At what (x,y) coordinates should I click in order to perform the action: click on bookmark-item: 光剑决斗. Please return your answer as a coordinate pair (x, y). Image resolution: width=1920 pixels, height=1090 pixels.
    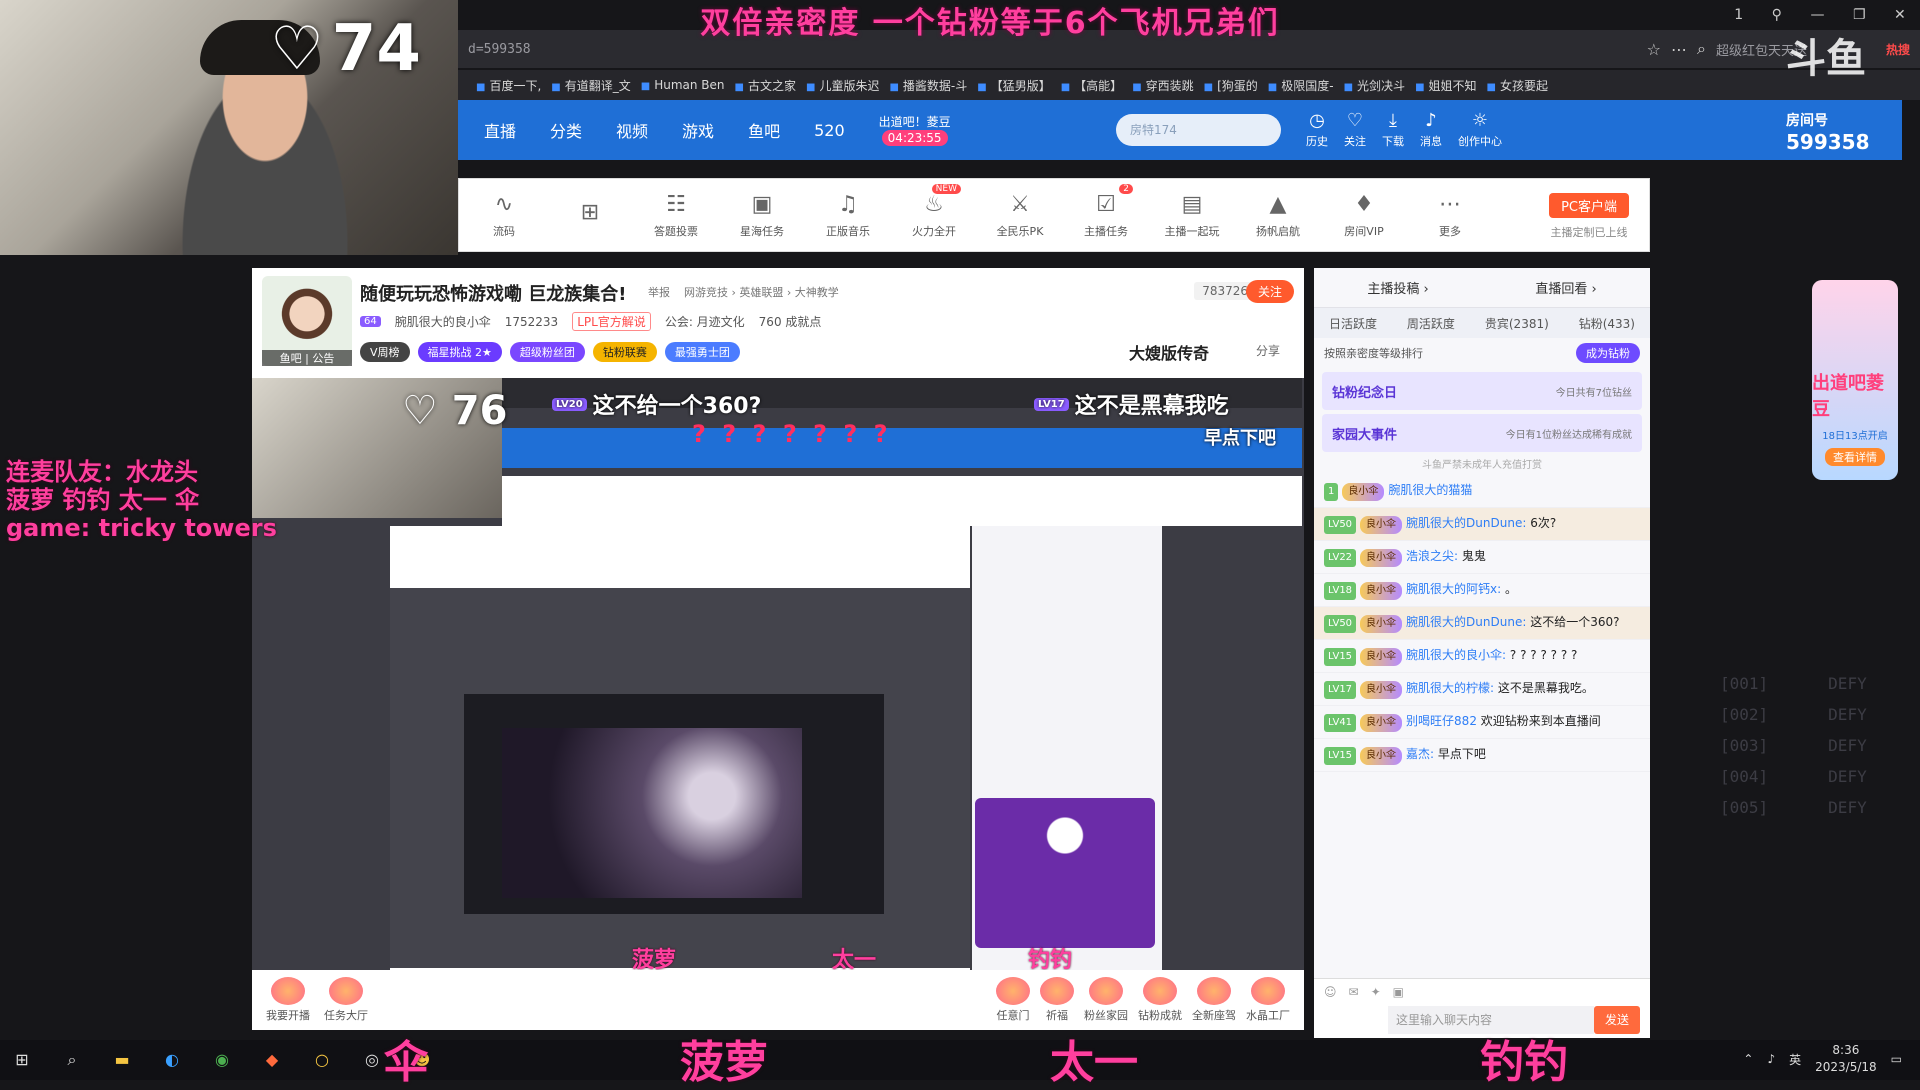
    Looking at the image, I should click on (1374, 85).